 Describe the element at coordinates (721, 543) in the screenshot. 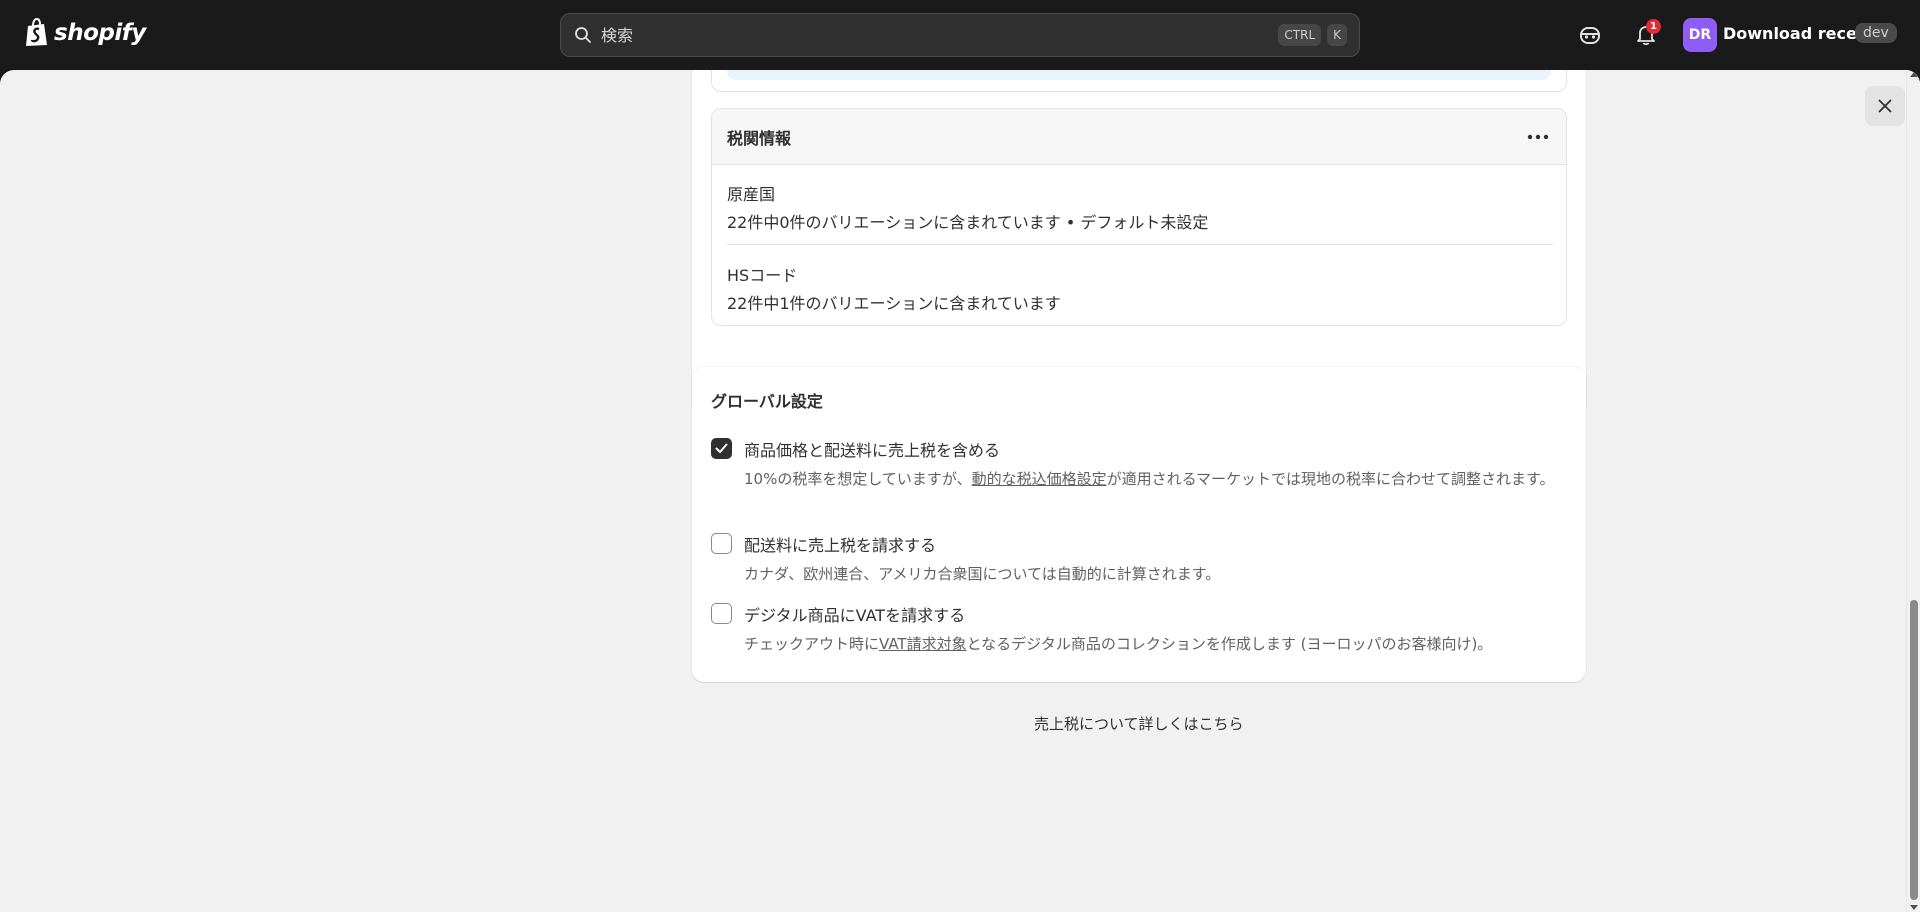

I see `shipping-tax-checkbox` at that location.